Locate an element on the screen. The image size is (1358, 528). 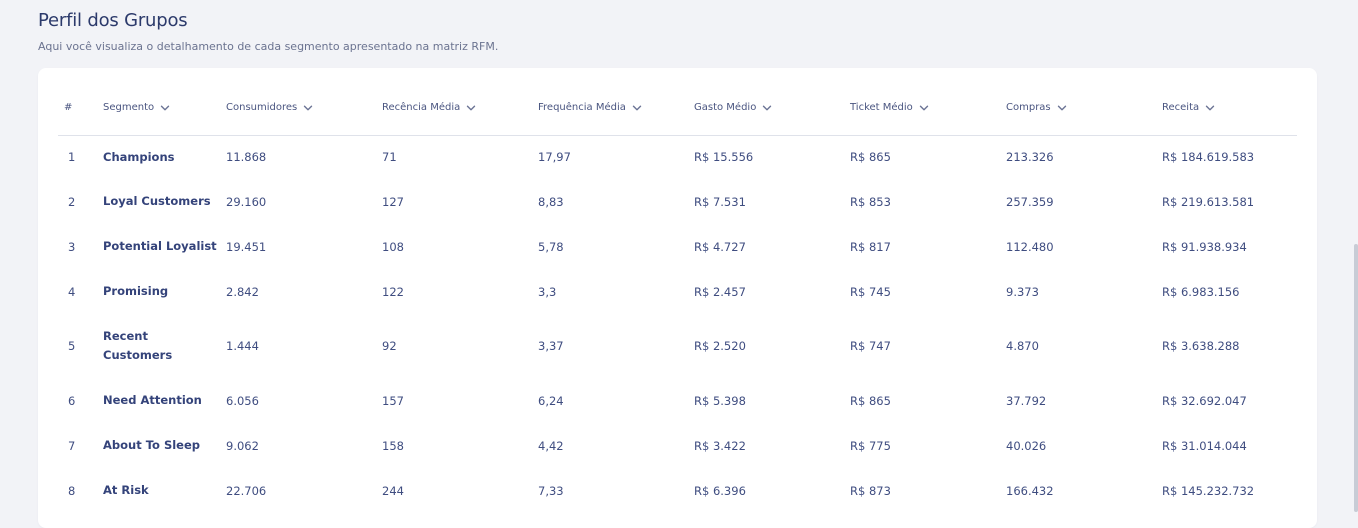
segment-name: About To Sleep is located at coordinates (151, 445).